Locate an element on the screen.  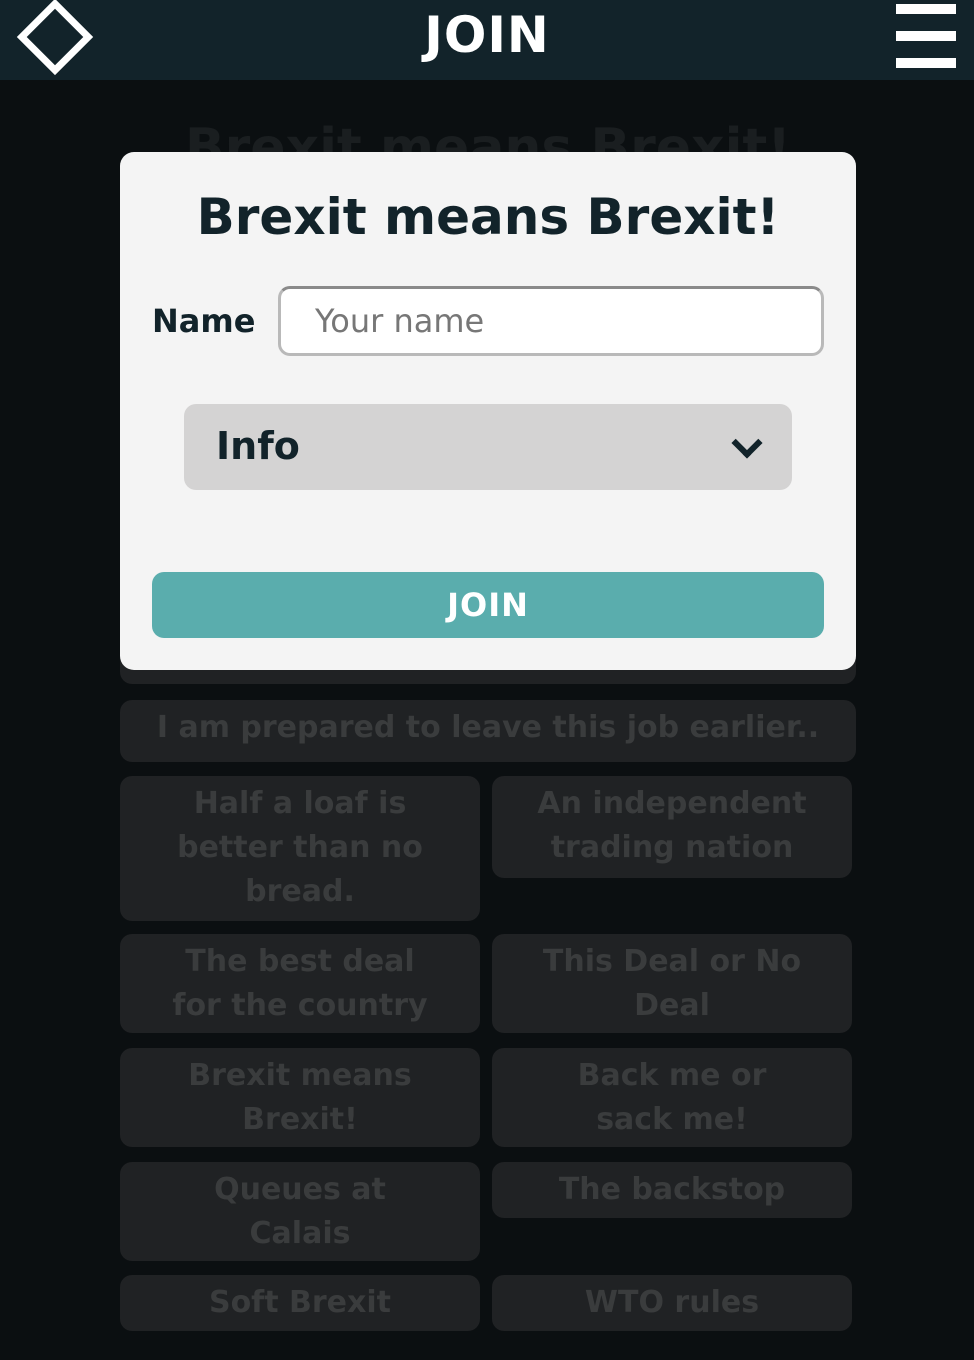
phrase-tile: This Deal or No Deal is located at coordinates (672, 983).